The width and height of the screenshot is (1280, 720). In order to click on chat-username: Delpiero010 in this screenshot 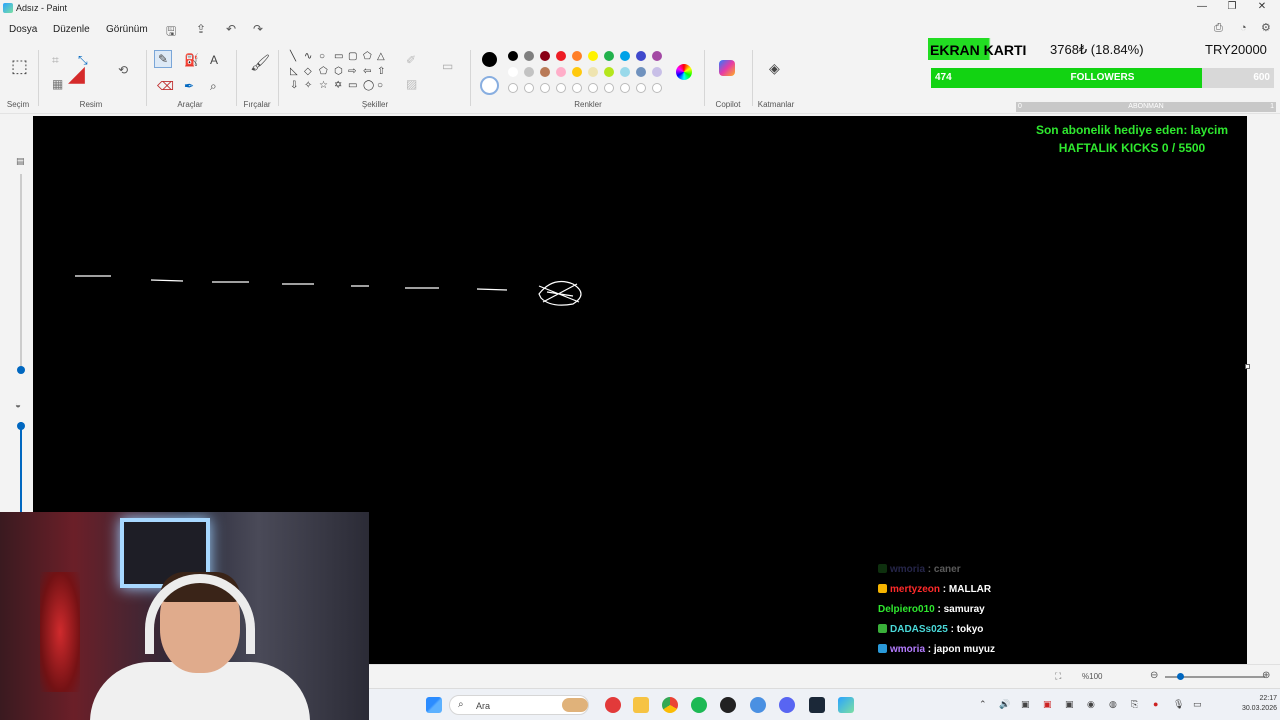, I will do `click(906, 609)`.